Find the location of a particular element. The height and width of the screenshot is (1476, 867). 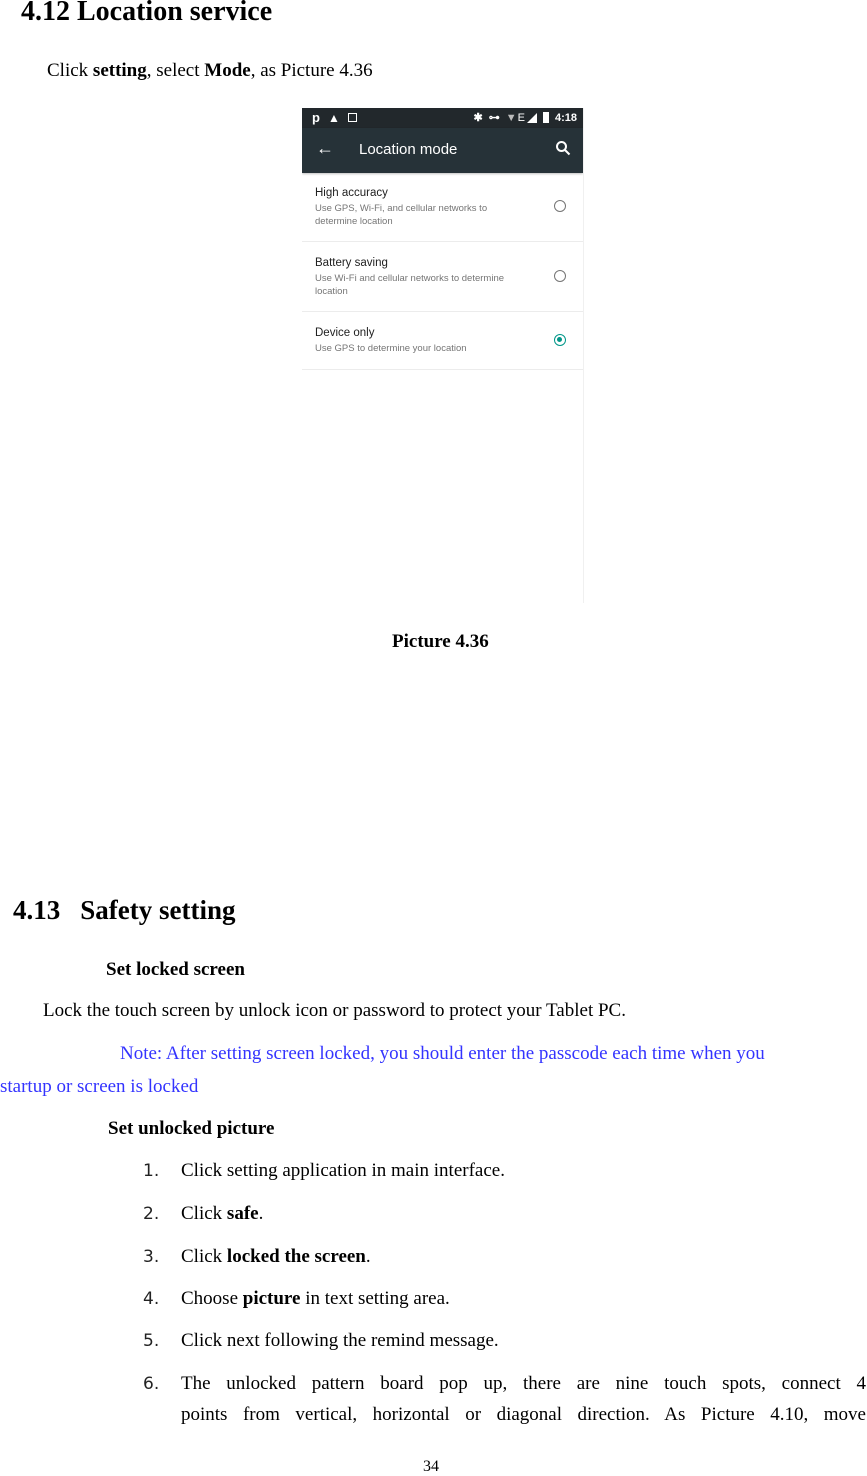

wifi-icon: ▼ is located at coordinates (511, 117).